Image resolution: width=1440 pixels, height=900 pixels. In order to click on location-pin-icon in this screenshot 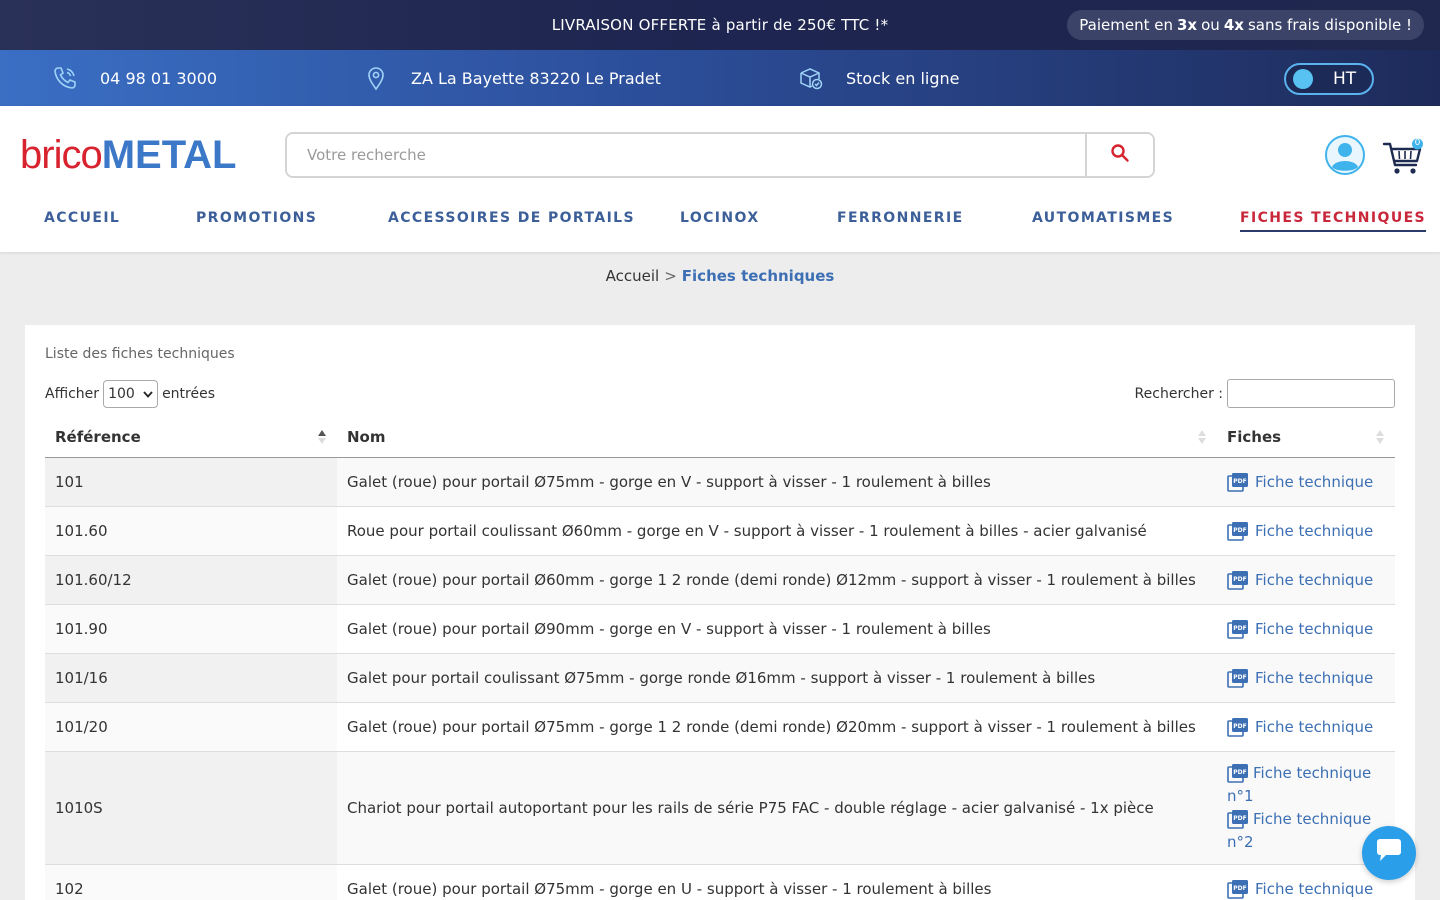, I will do `click(376, 78)`.